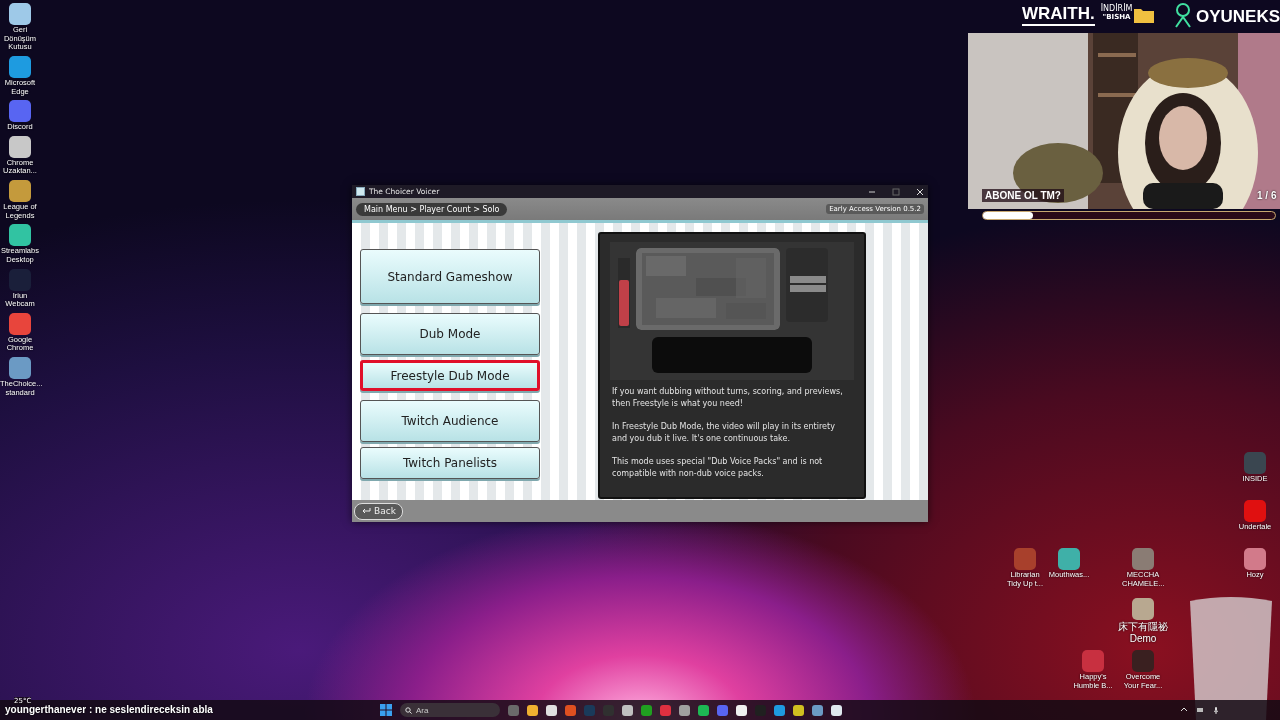  I want to click on microphone-icon, so click(1216, 710).